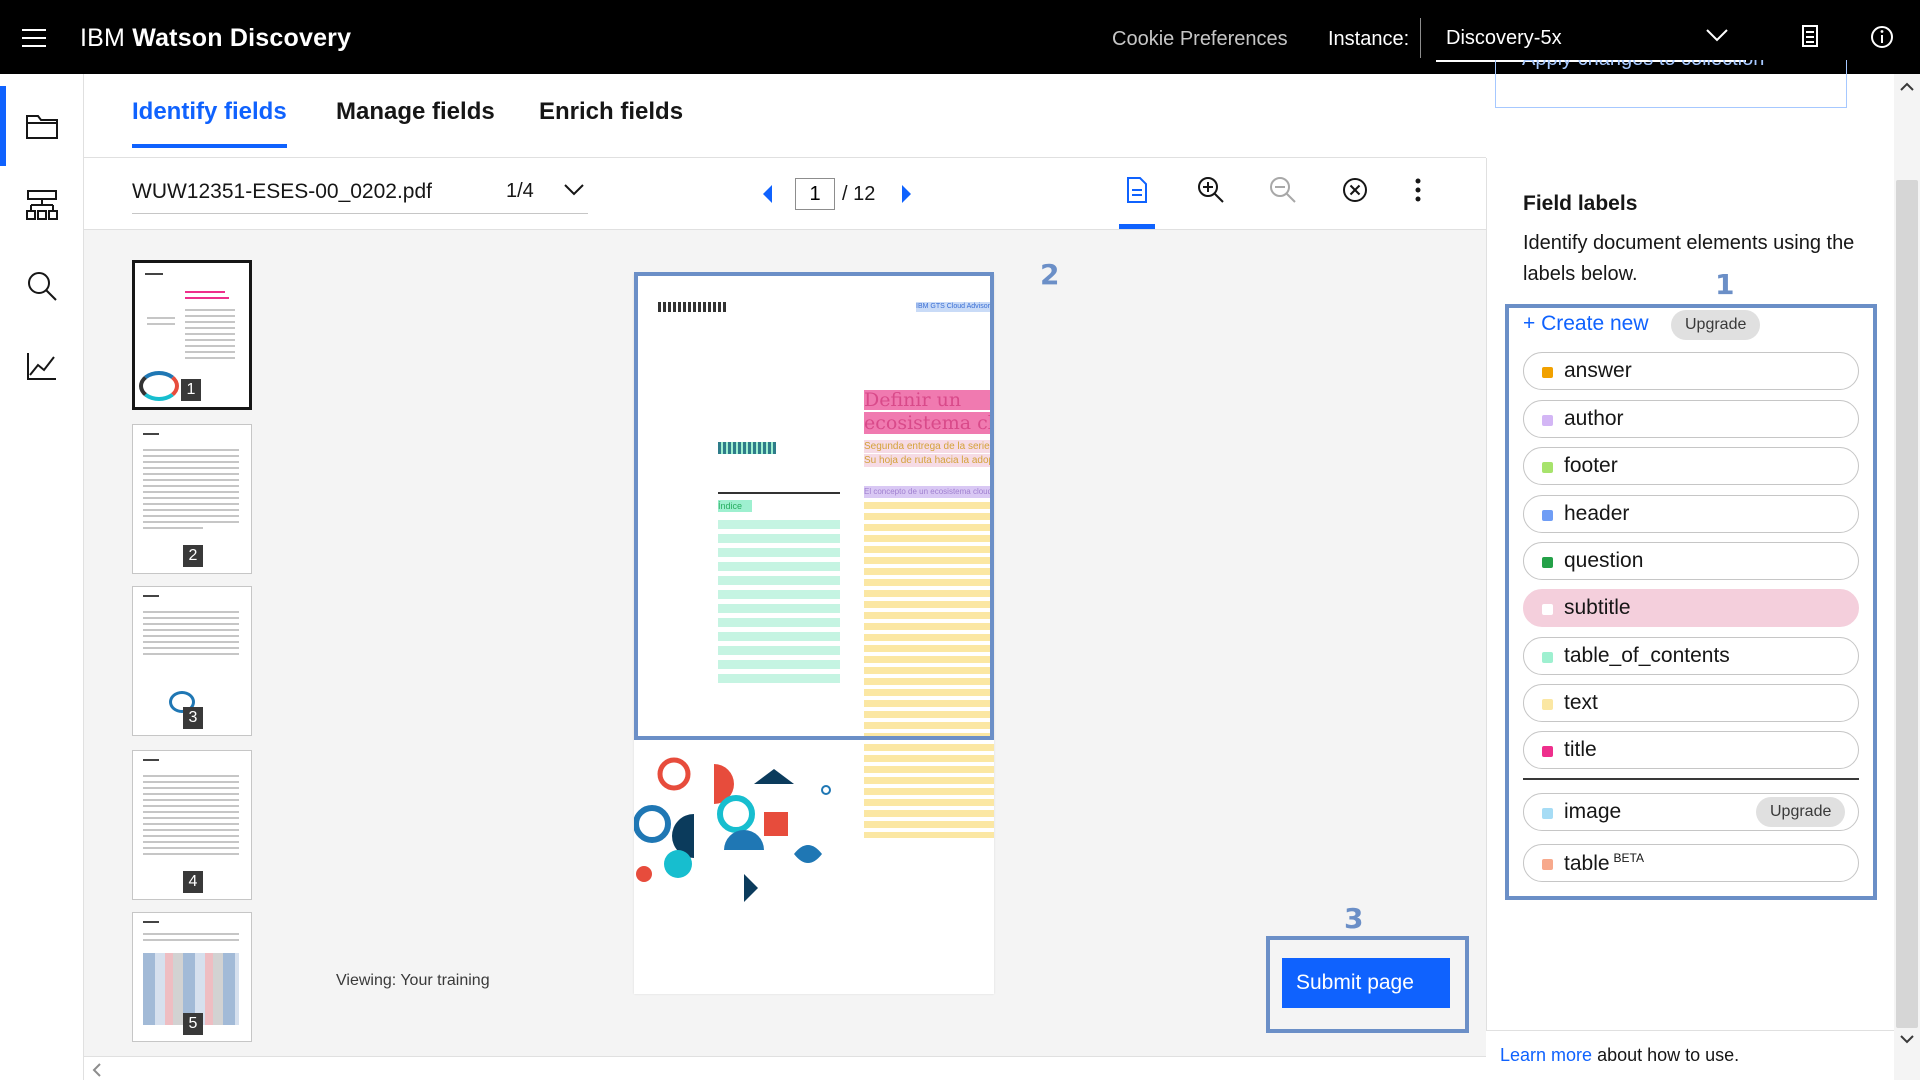  I want to click on zoom-out-icon, so click(1283, 190).